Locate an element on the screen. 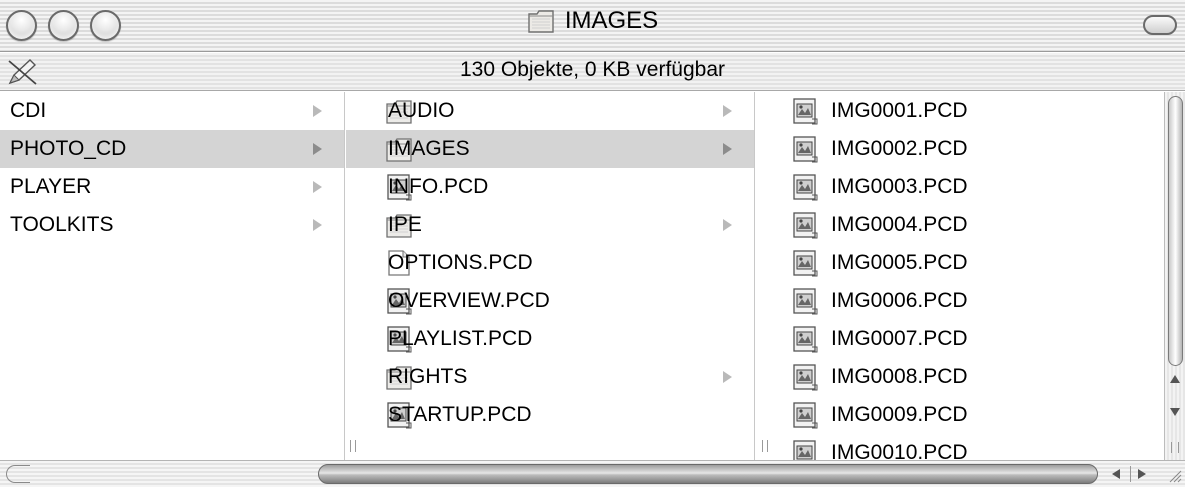  column-item-rights: RIGHTS is located at coordinates (550, 377).